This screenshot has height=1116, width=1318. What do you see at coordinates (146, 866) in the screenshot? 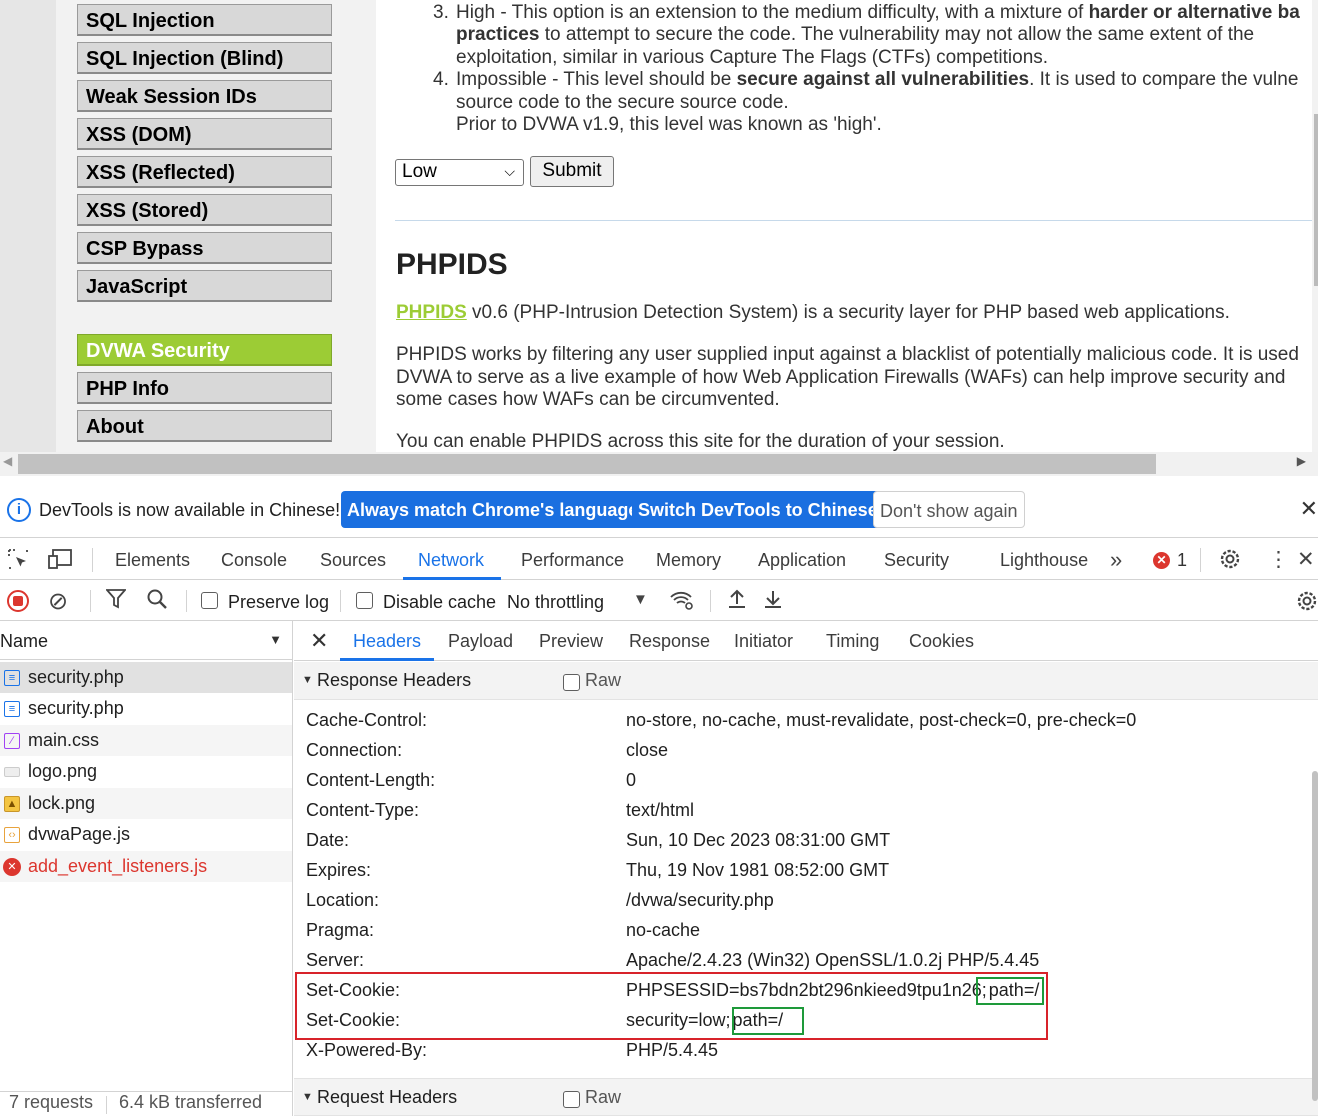
I see `request-row: ✕ add_event_listeners.js` at bounding box center [146, 866].